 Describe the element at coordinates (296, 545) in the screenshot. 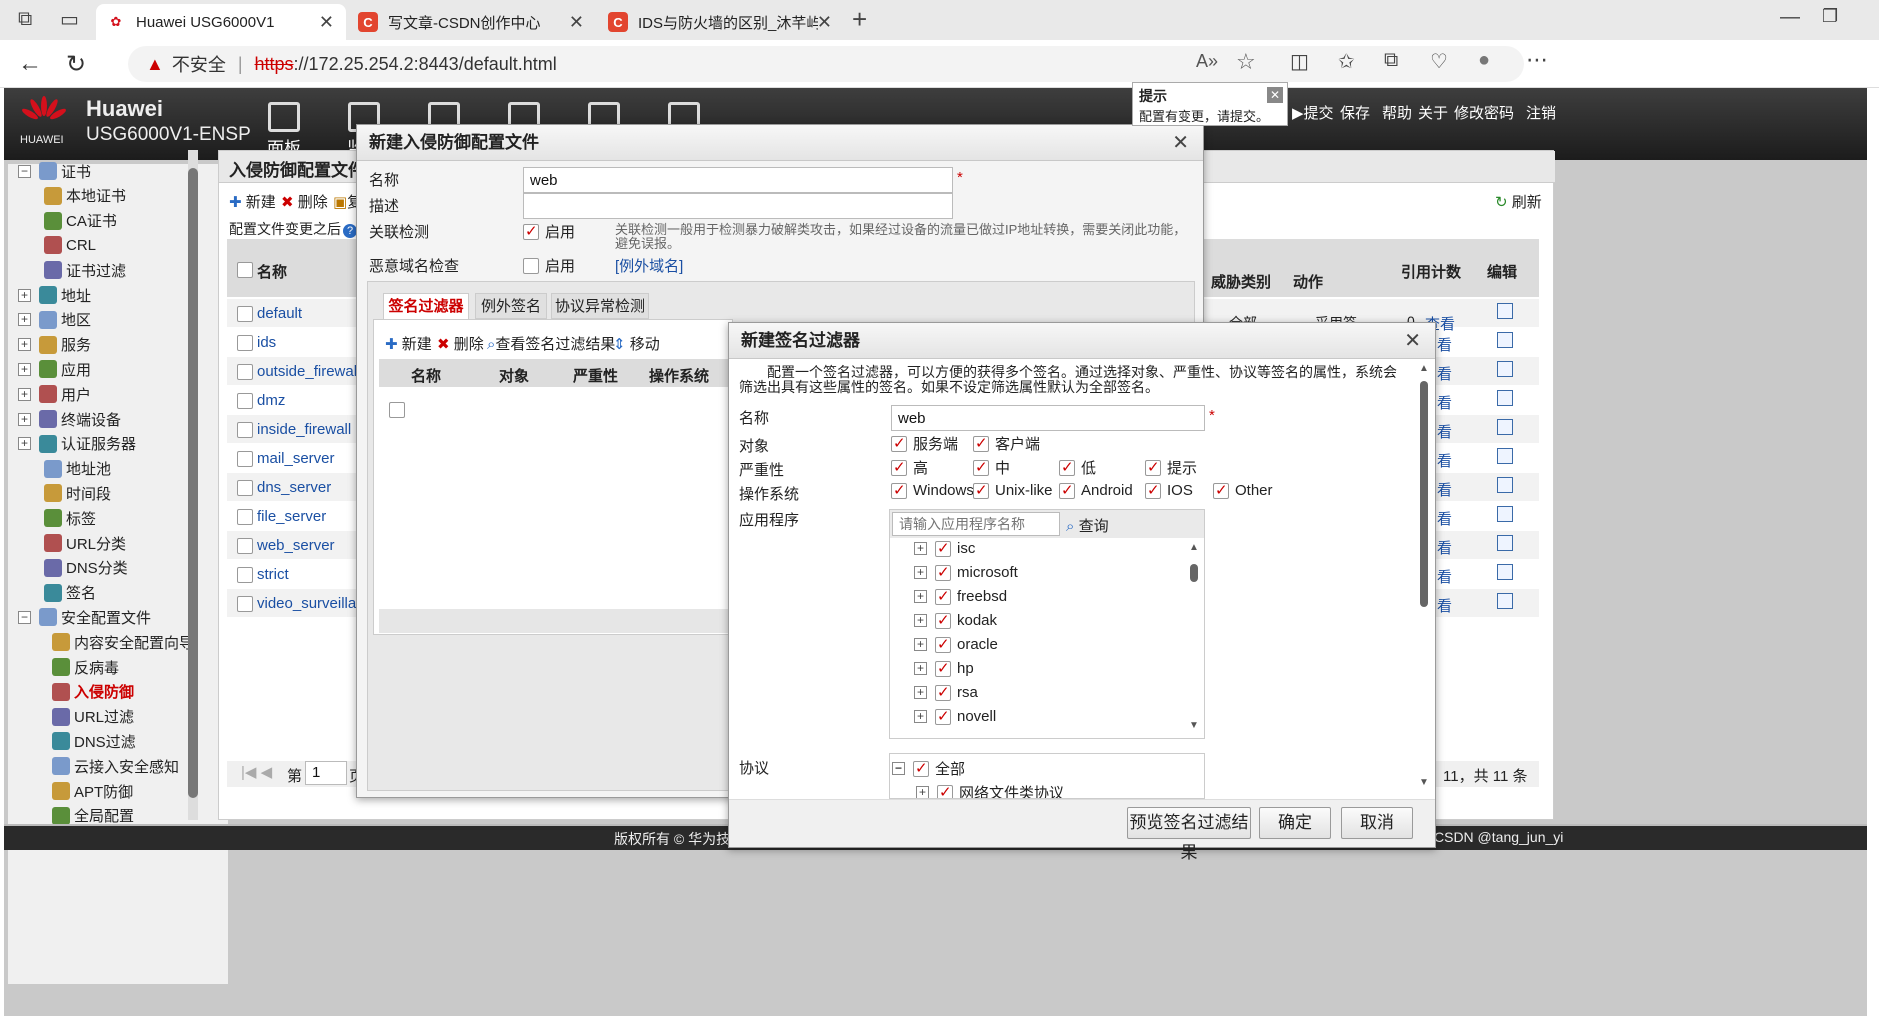

I see `profile-name-link: web_server` at that location.